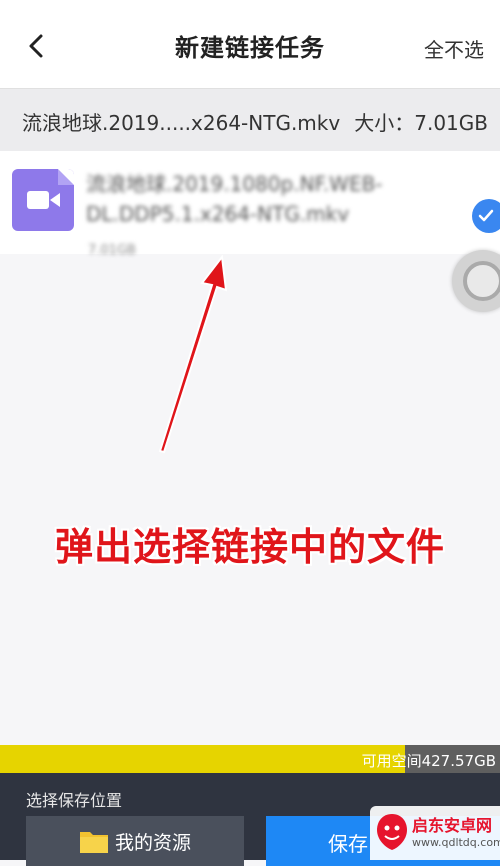 This screenshot has height=866, width=500. Describe the element at coordinates (392, 832) in the screenshot. I see `watermark-logo-icon` at that location.